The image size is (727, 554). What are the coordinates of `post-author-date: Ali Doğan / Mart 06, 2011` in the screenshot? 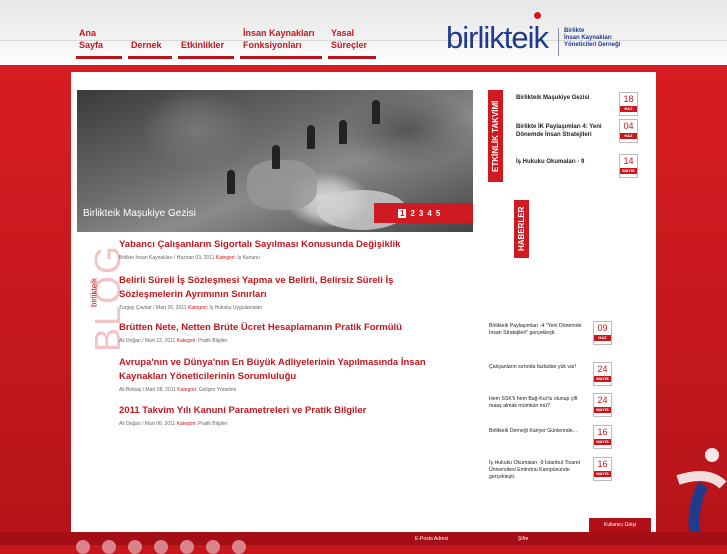 It's located at (147, 424).